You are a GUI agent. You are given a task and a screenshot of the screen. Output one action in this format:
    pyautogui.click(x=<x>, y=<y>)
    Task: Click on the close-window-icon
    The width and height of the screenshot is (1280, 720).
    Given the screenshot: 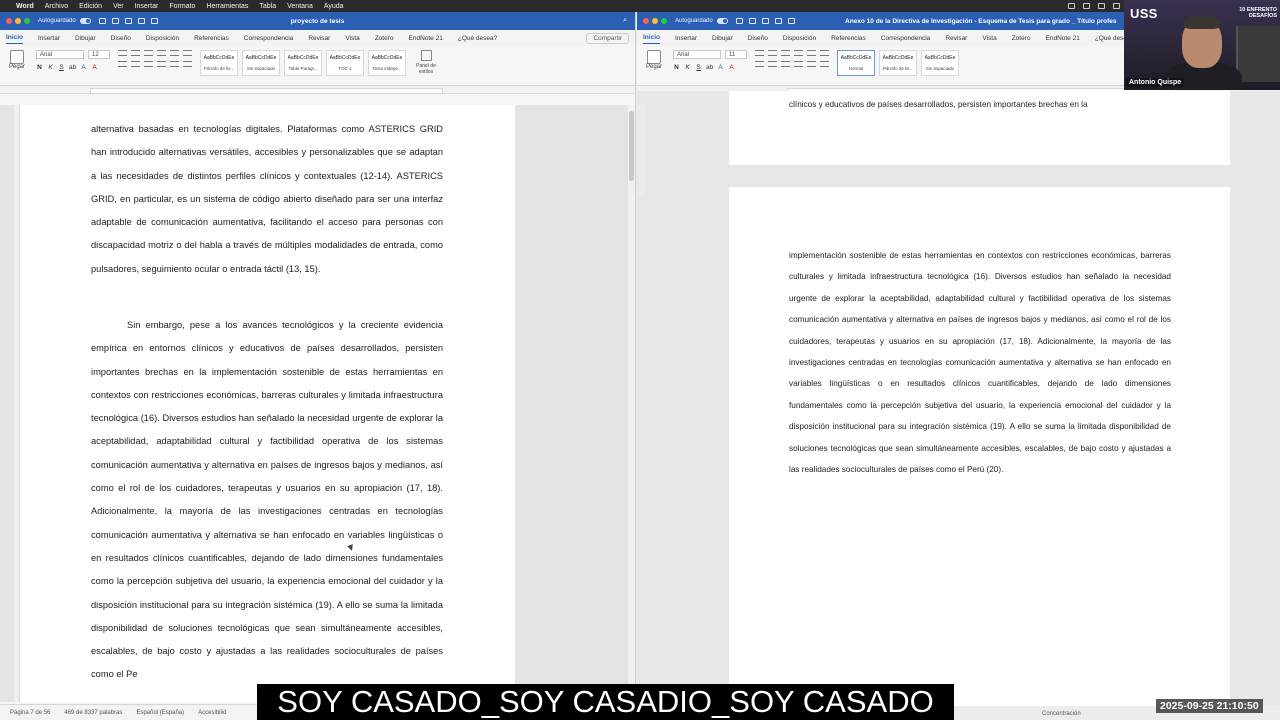 What is the action you would take?
    pyautogui.click(x=9, y=21)
    